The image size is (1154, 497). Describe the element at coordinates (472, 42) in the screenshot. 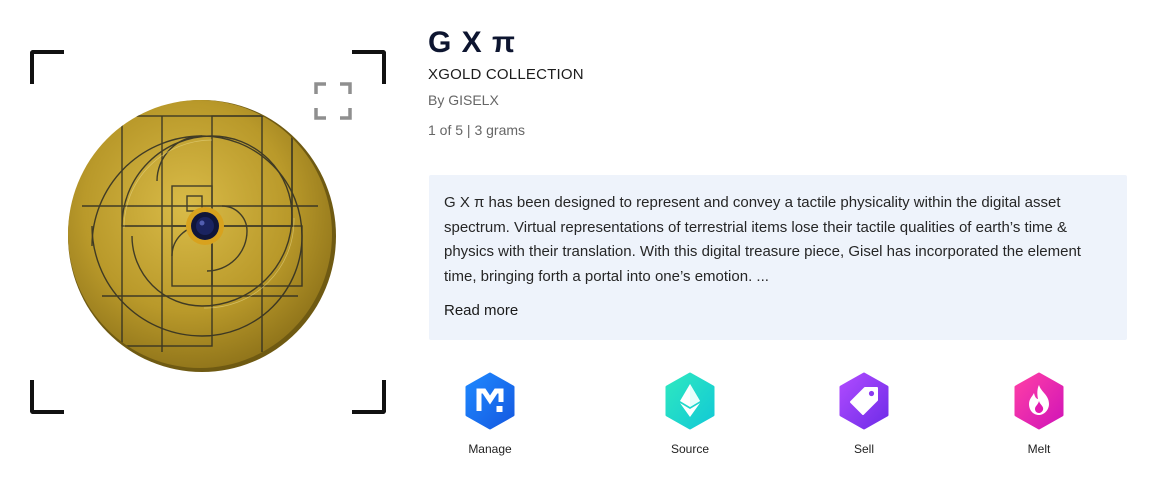

I see `nft-title: G X π` at that location.